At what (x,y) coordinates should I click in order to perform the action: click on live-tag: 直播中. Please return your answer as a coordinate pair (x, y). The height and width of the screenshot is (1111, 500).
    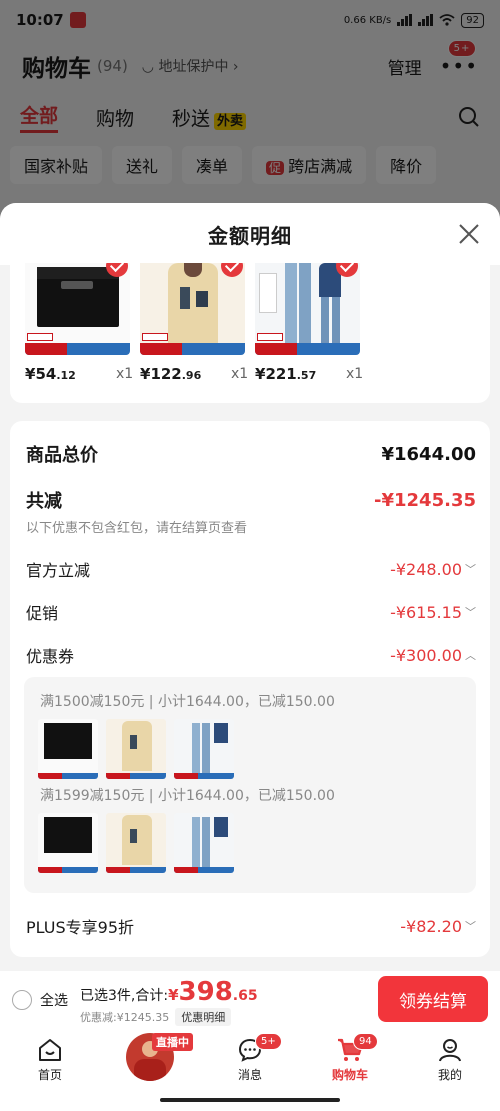
    Looking at the image, I should click on (172, 1042).